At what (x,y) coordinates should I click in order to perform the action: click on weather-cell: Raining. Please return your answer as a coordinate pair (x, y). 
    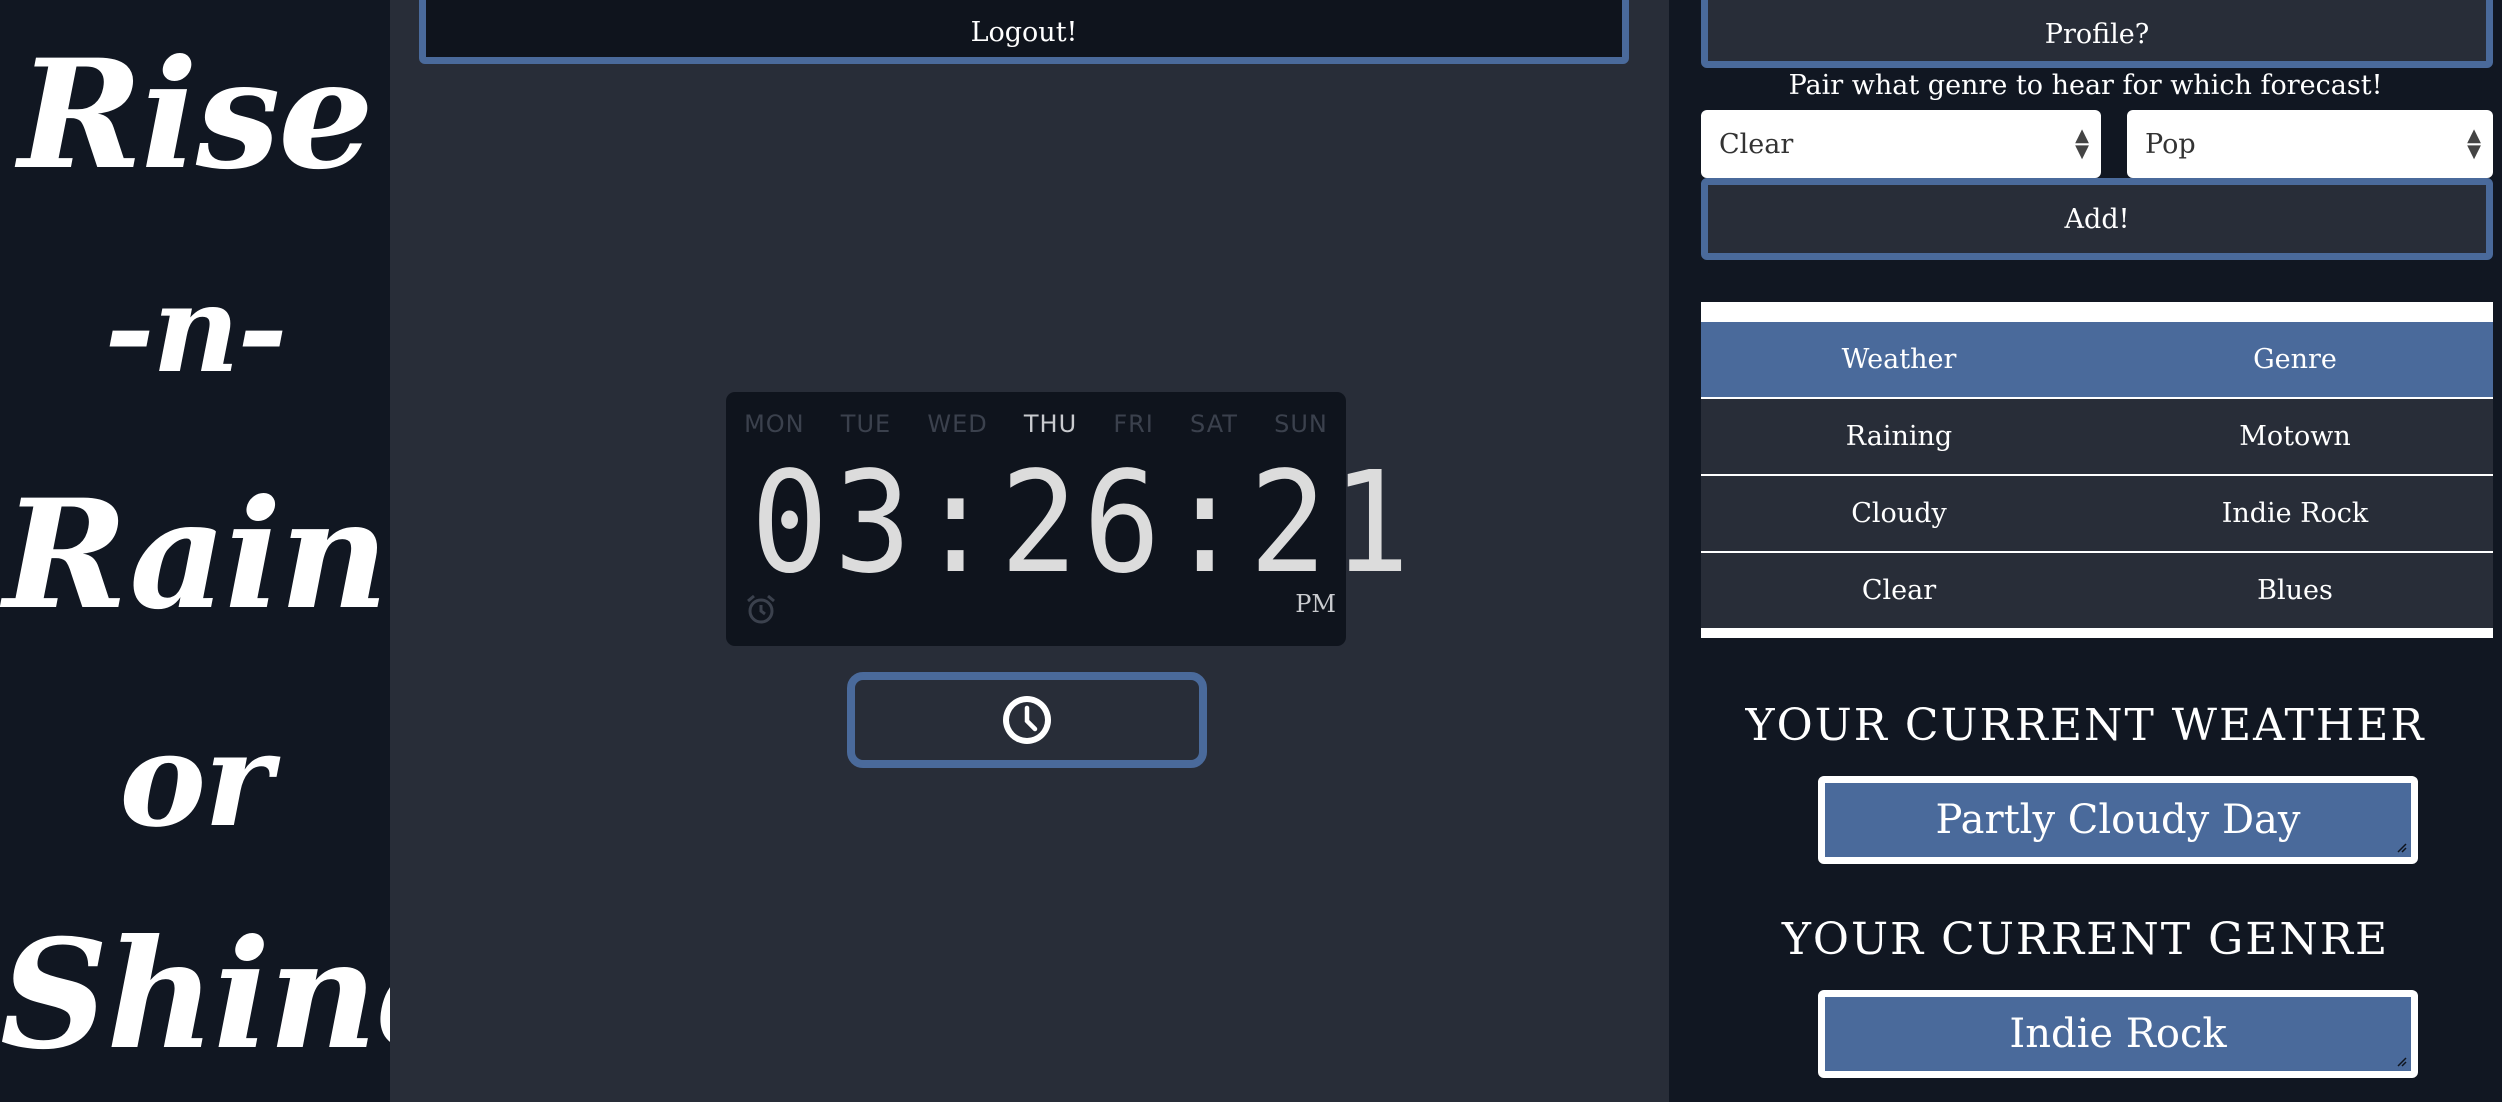
    Looking at the image, I should click on (1899, 436).